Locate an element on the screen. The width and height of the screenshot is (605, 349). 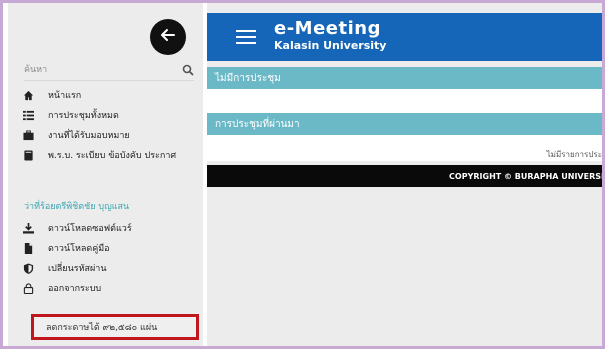
section-header-past-meetings: การประชุมที่ผ่านมา is located at coordinates (404, 124).